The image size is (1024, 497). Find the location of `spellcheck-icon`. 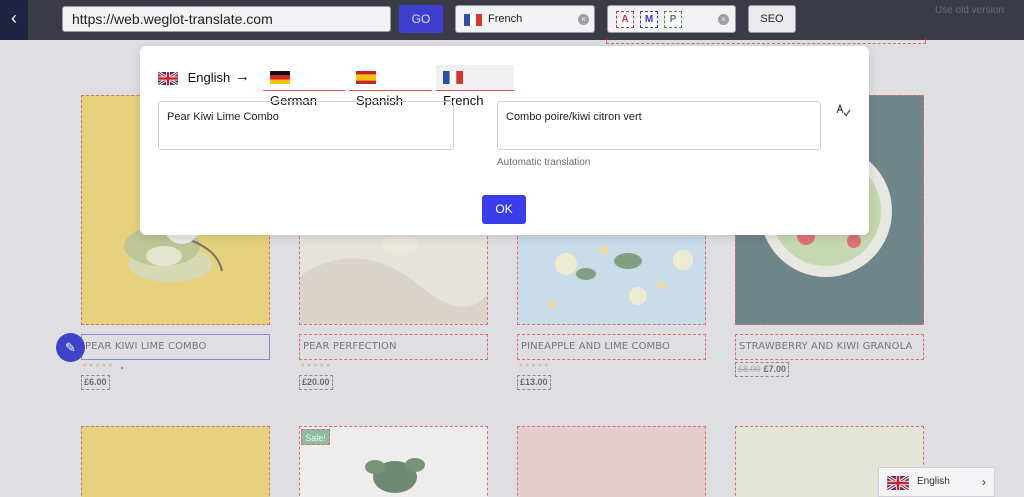

spellcheck-icon is located at coordinates (843, 110).